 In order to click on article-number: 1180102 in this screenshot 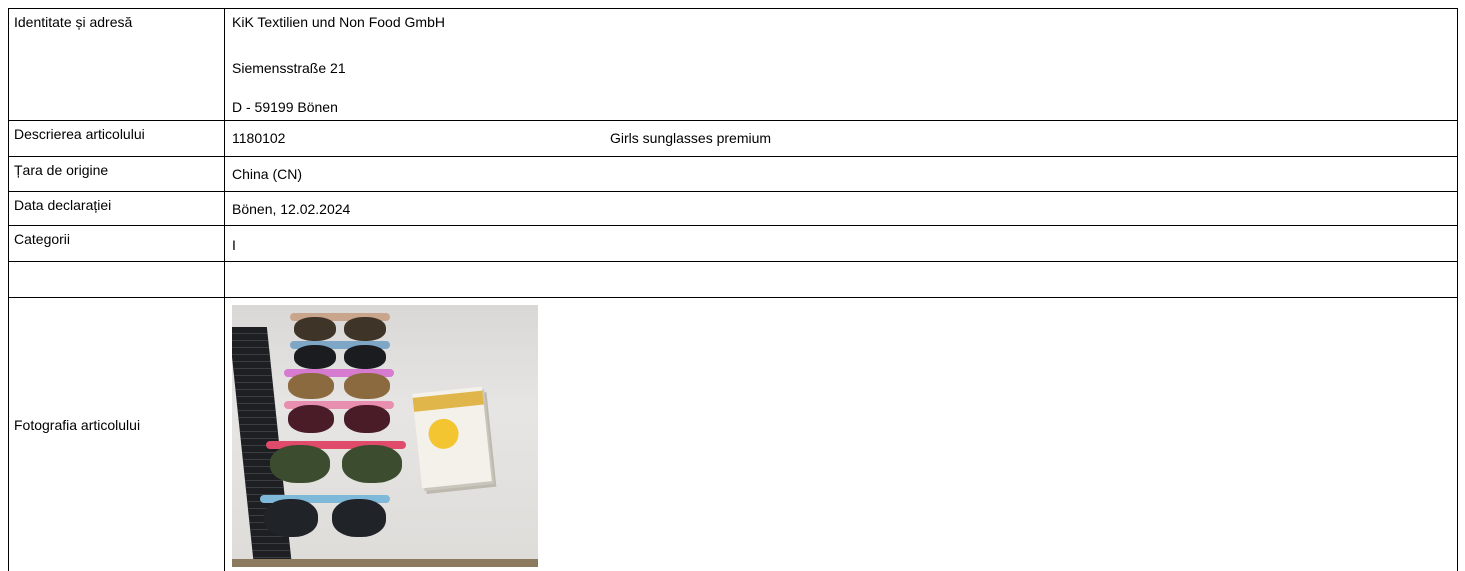, I will do `click(259, 138)`.